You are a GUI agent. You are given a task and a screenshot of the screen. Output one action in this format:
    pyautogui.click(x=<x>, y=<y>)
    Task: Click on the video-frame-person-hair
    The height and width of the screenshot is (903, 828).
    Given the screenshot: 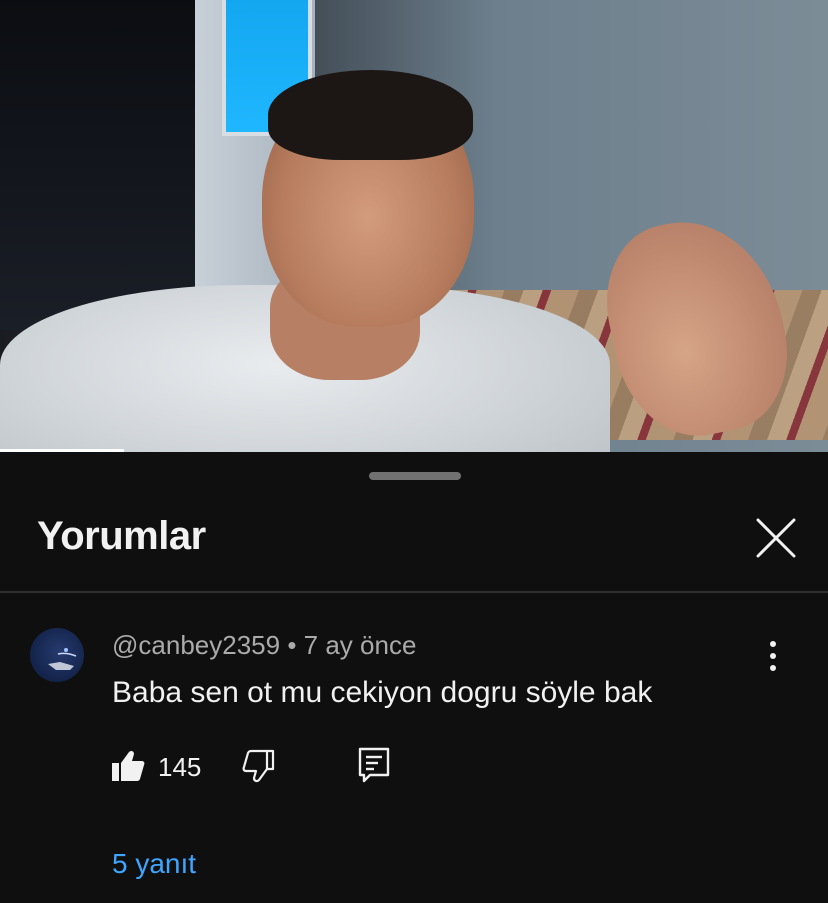 What is the action you would take?
    pyautogui.click(x=370, y=115)
    